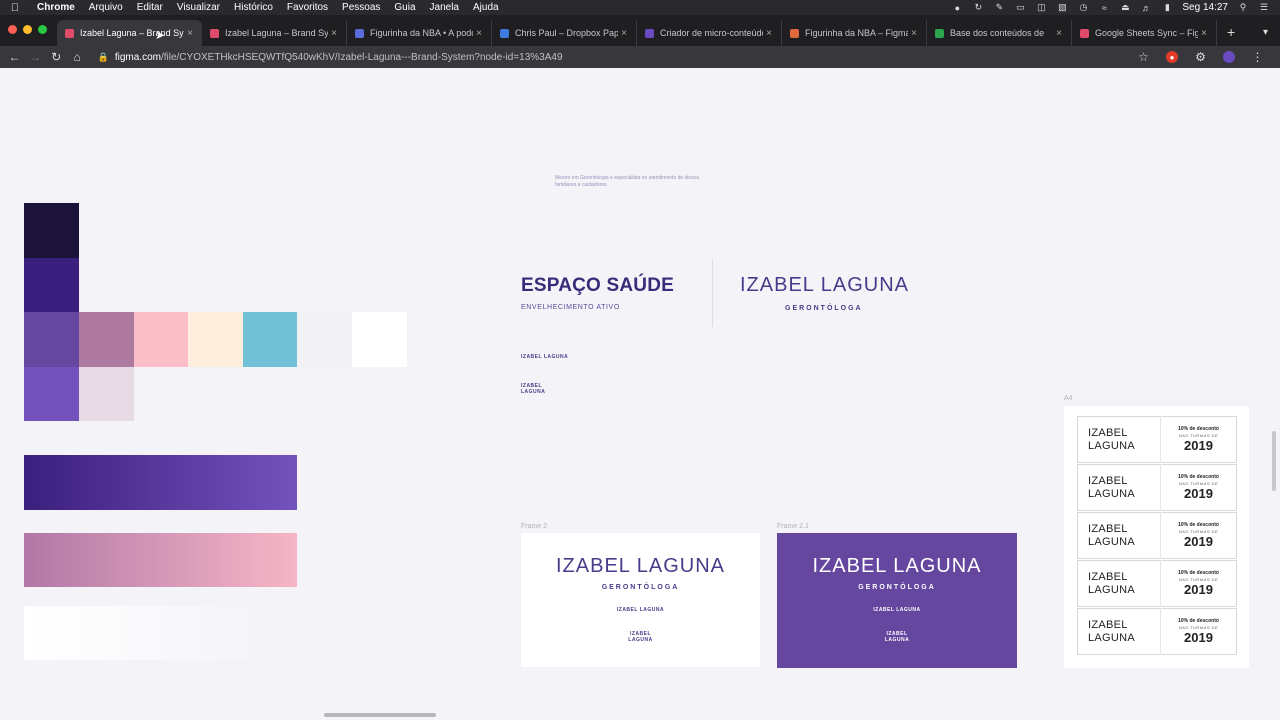 This screenshot has width=1280, height=720. Describe the element at coordinates (444, 7) in the screenshot. I see `menu-janela: Janela` at that location.